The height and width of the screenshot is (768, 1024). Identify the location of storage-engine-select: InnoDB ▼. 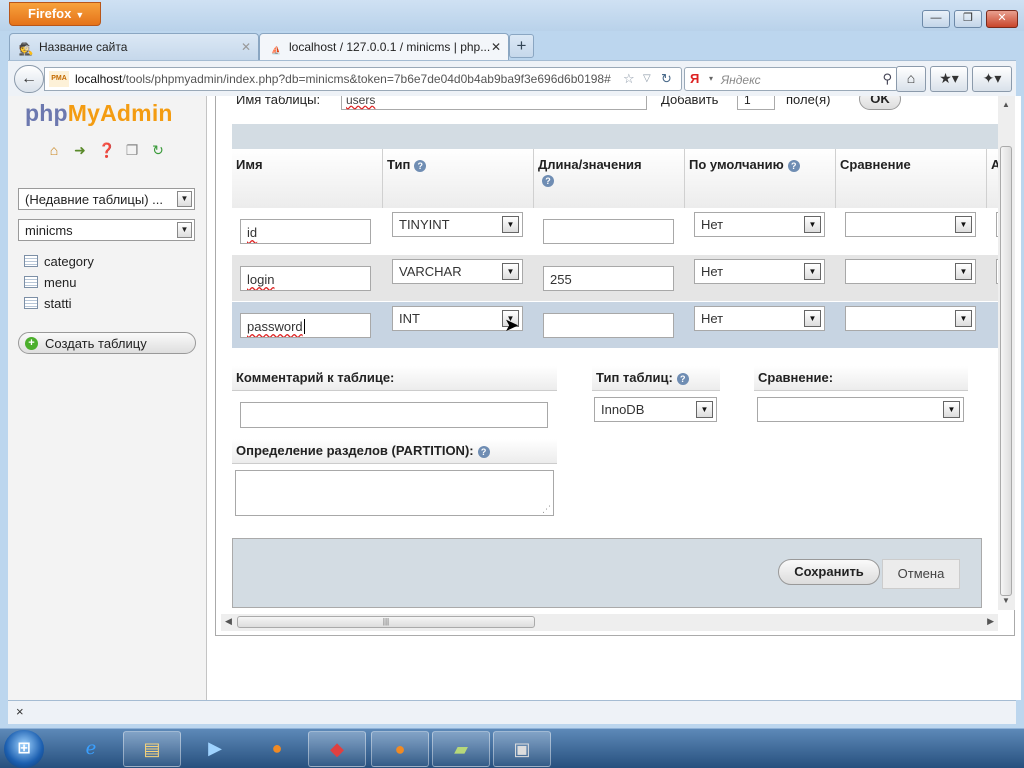
(655, 409).